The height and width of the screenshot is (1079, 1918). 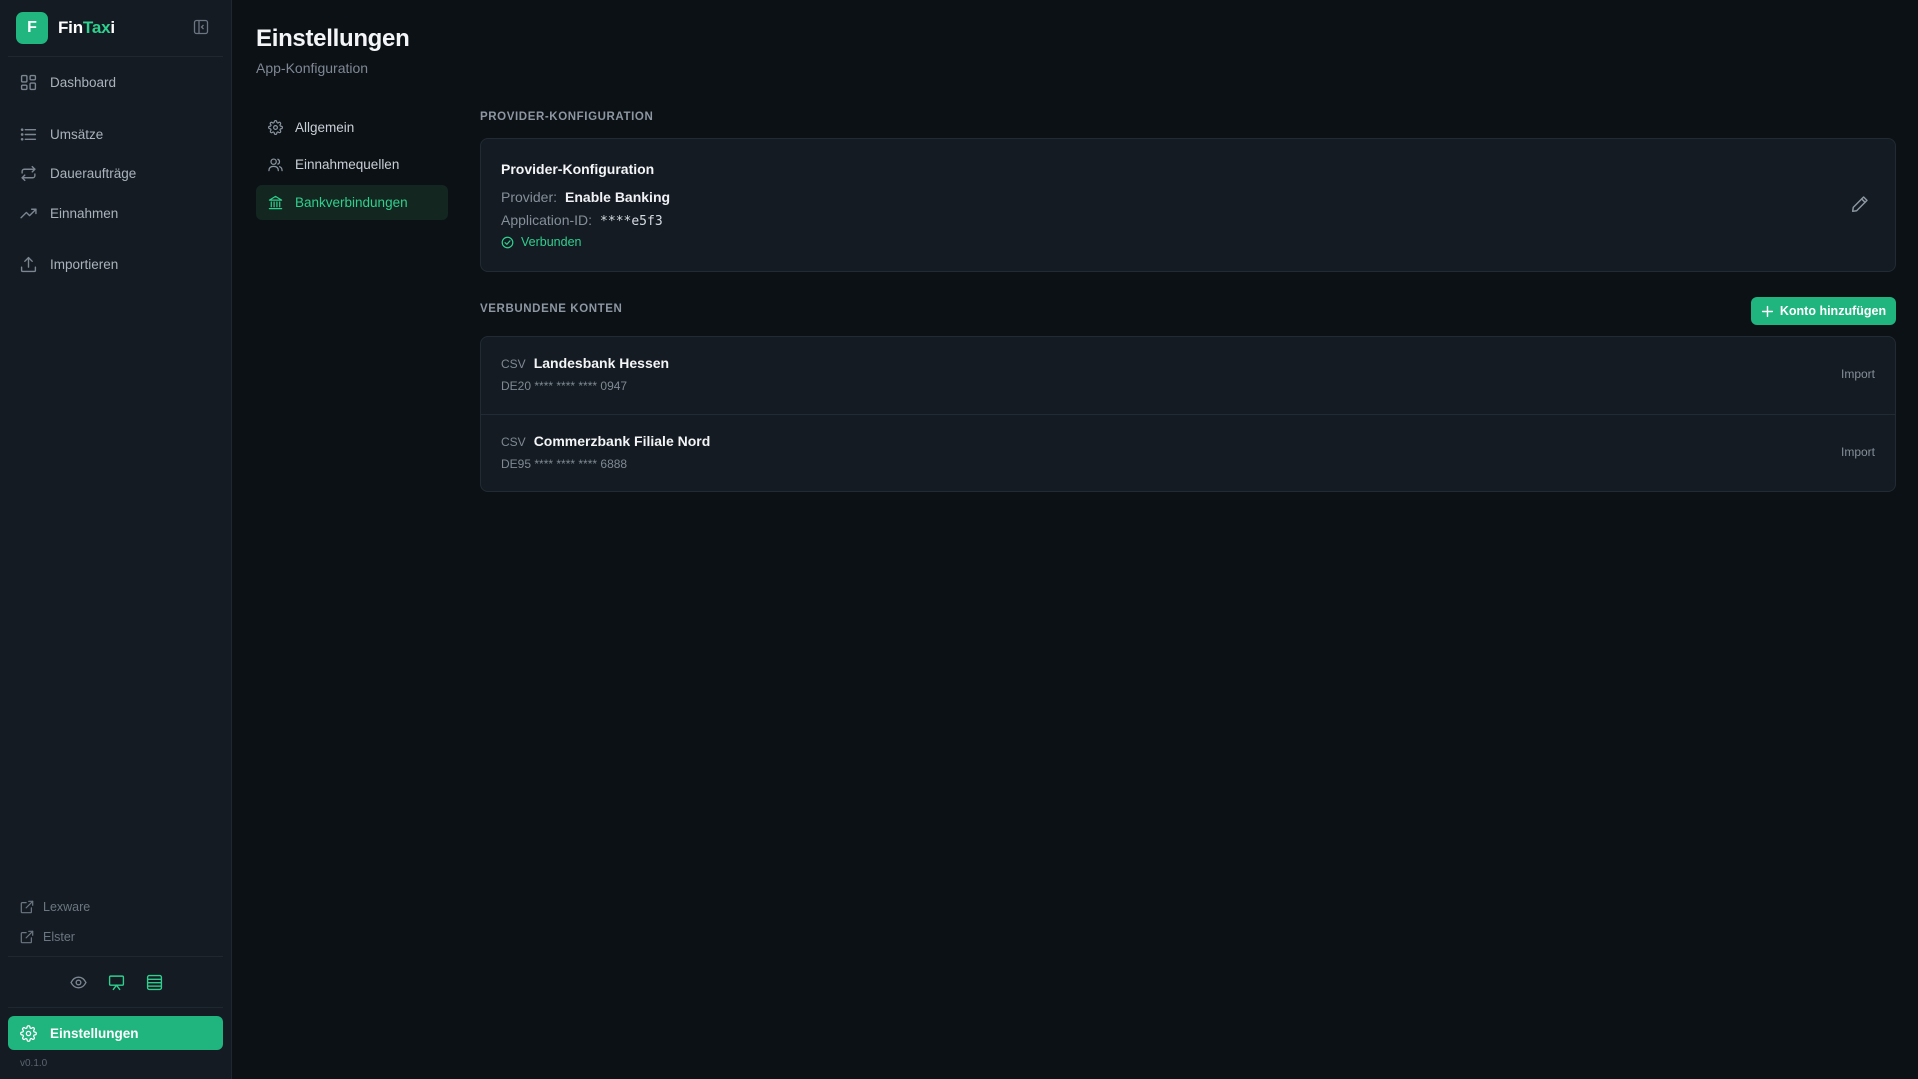 I want to click on provider-value: Enable Banking, so click(x=618, y=197).